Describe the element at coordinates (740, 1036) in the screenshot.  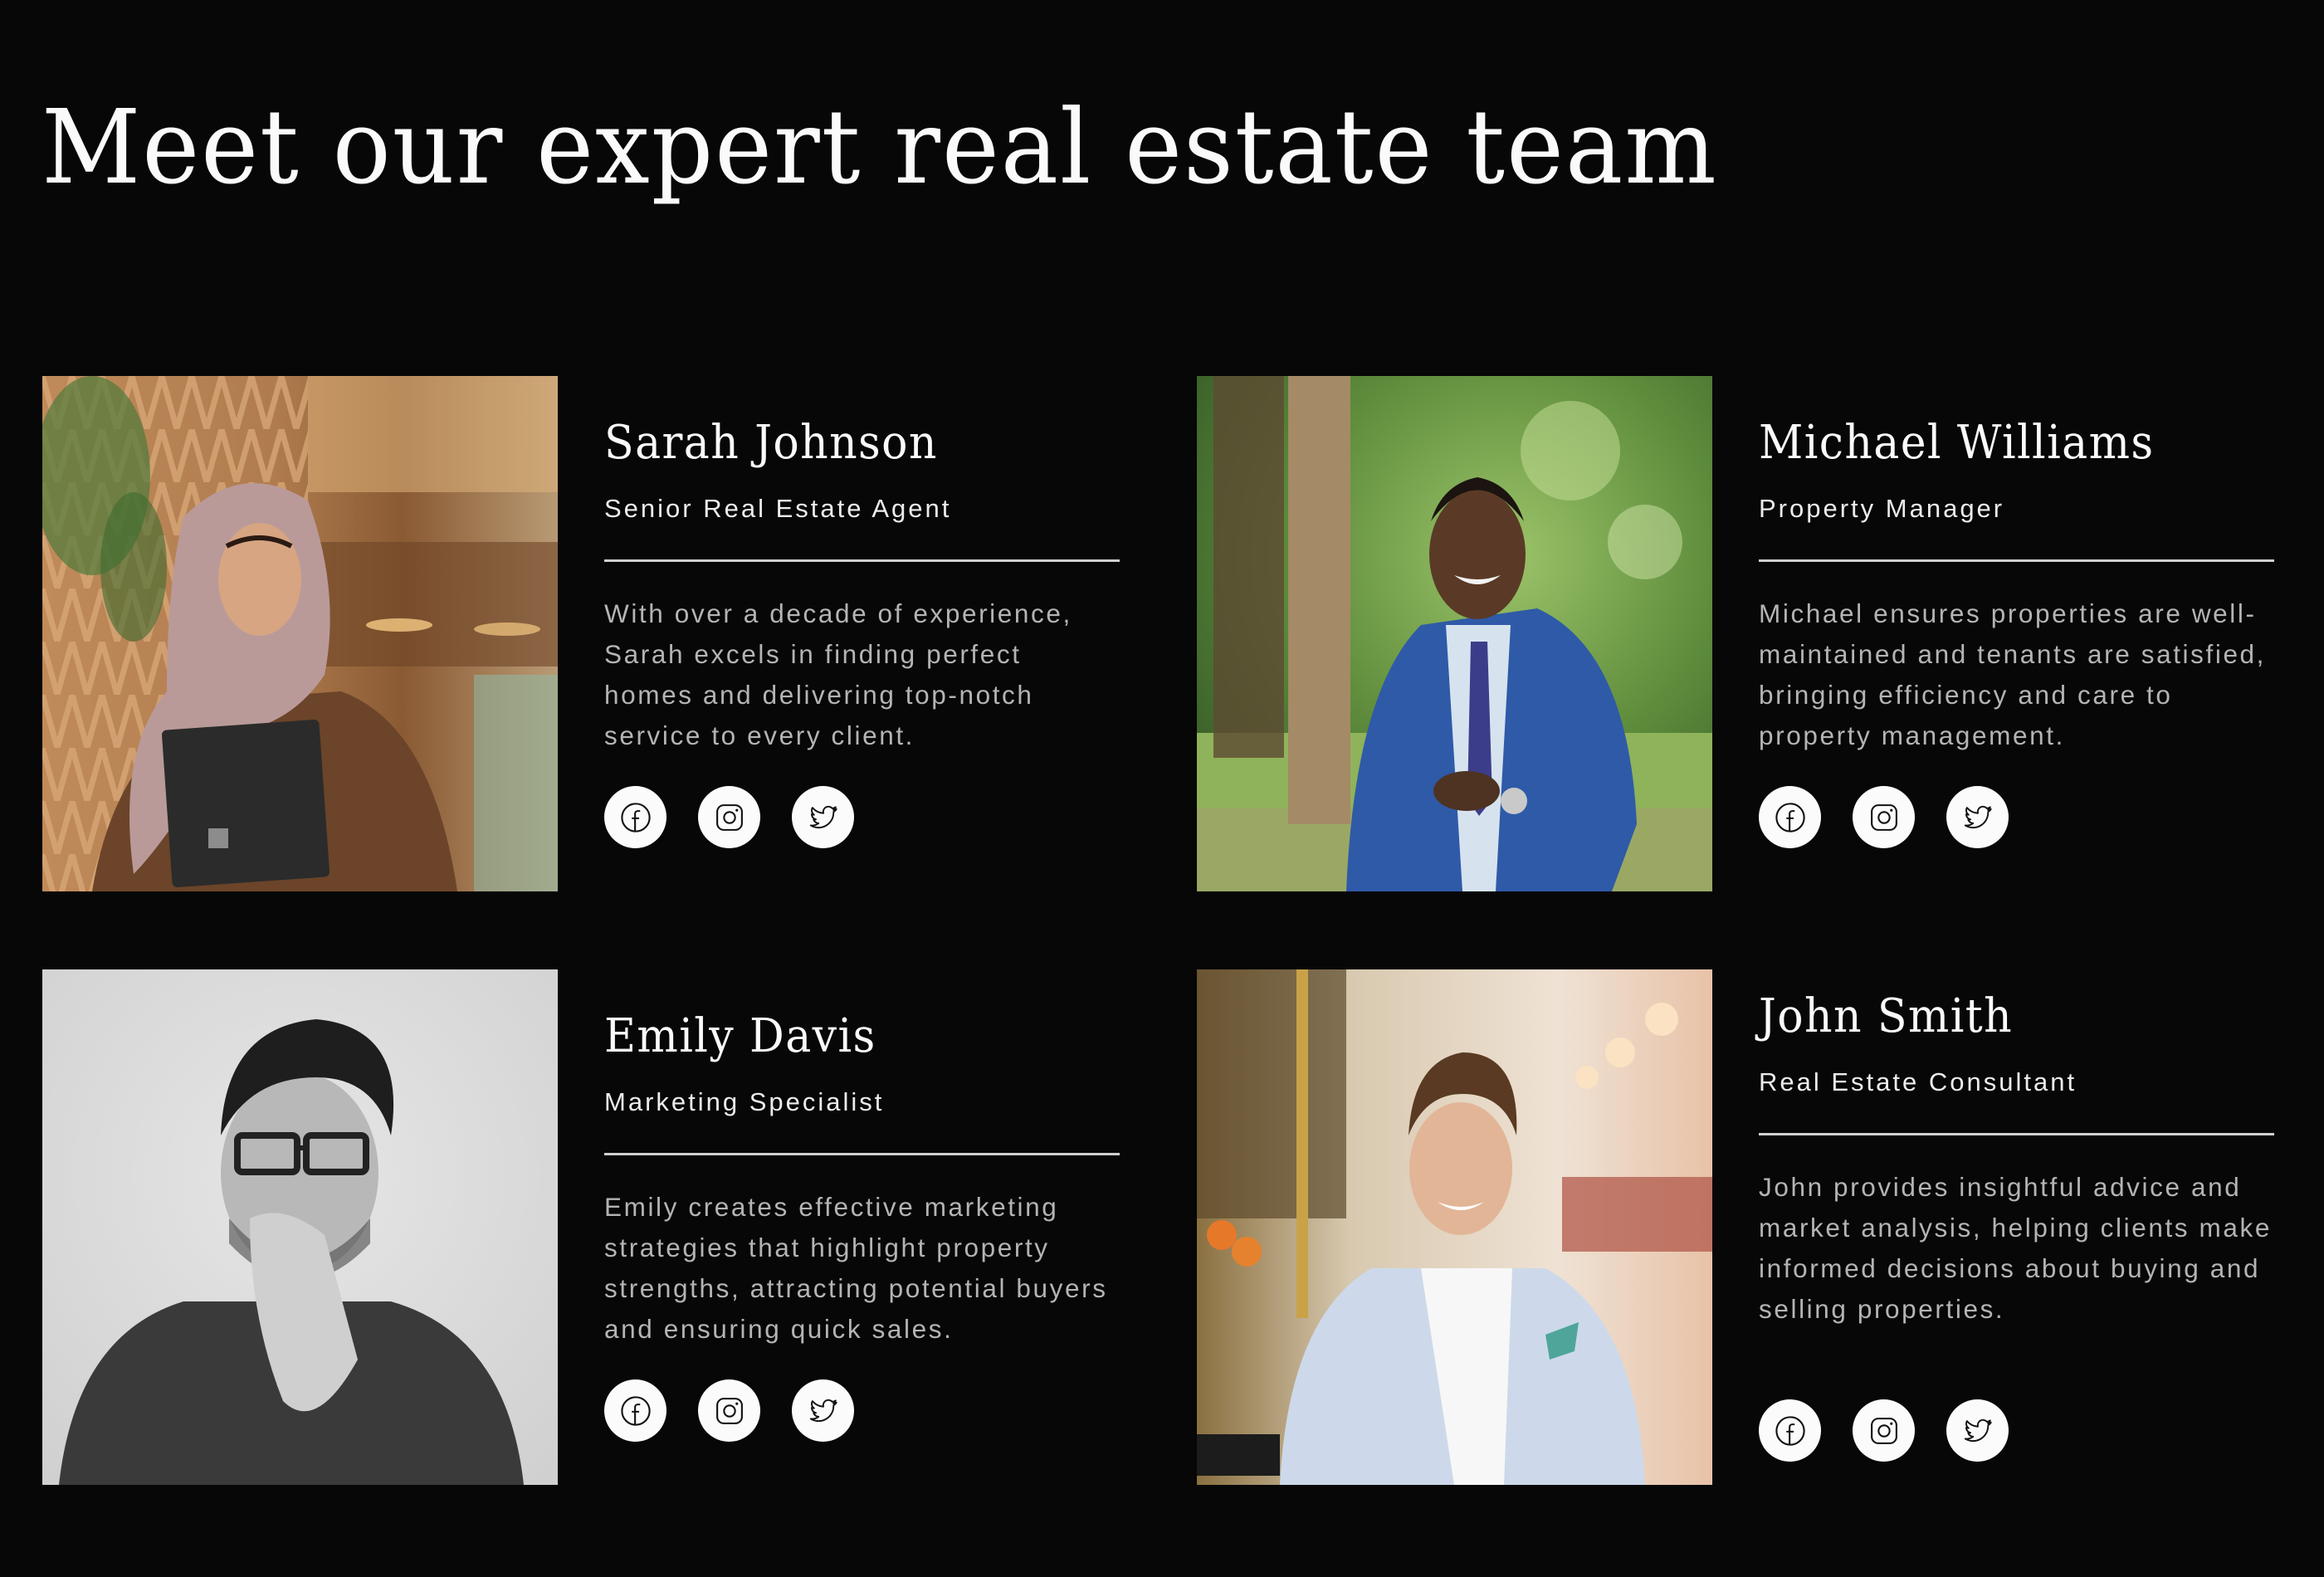
I see `member-name: Emily Davis` at that location.